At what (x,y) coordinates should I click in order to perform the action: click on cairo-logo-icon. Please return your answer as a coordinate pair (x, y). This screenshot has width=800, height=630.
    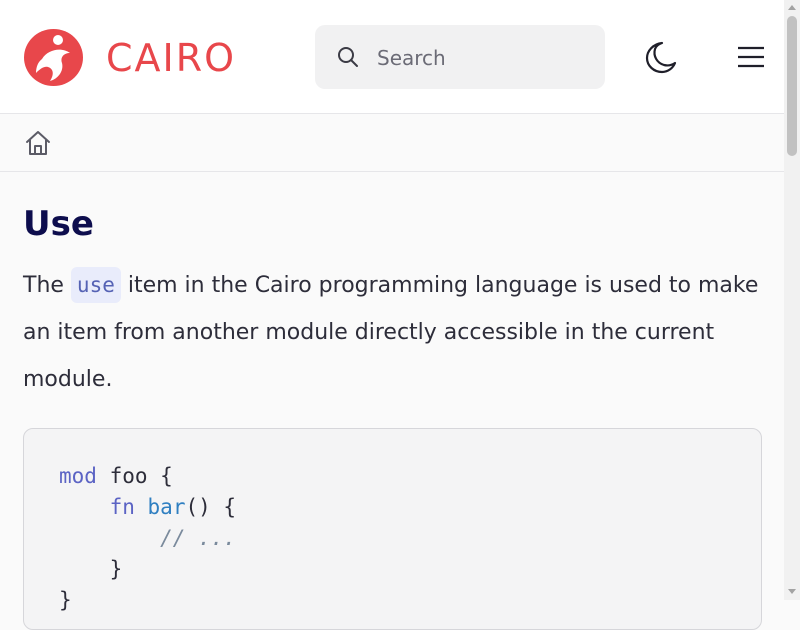
    Looking at the image, I should click on (53, 57).